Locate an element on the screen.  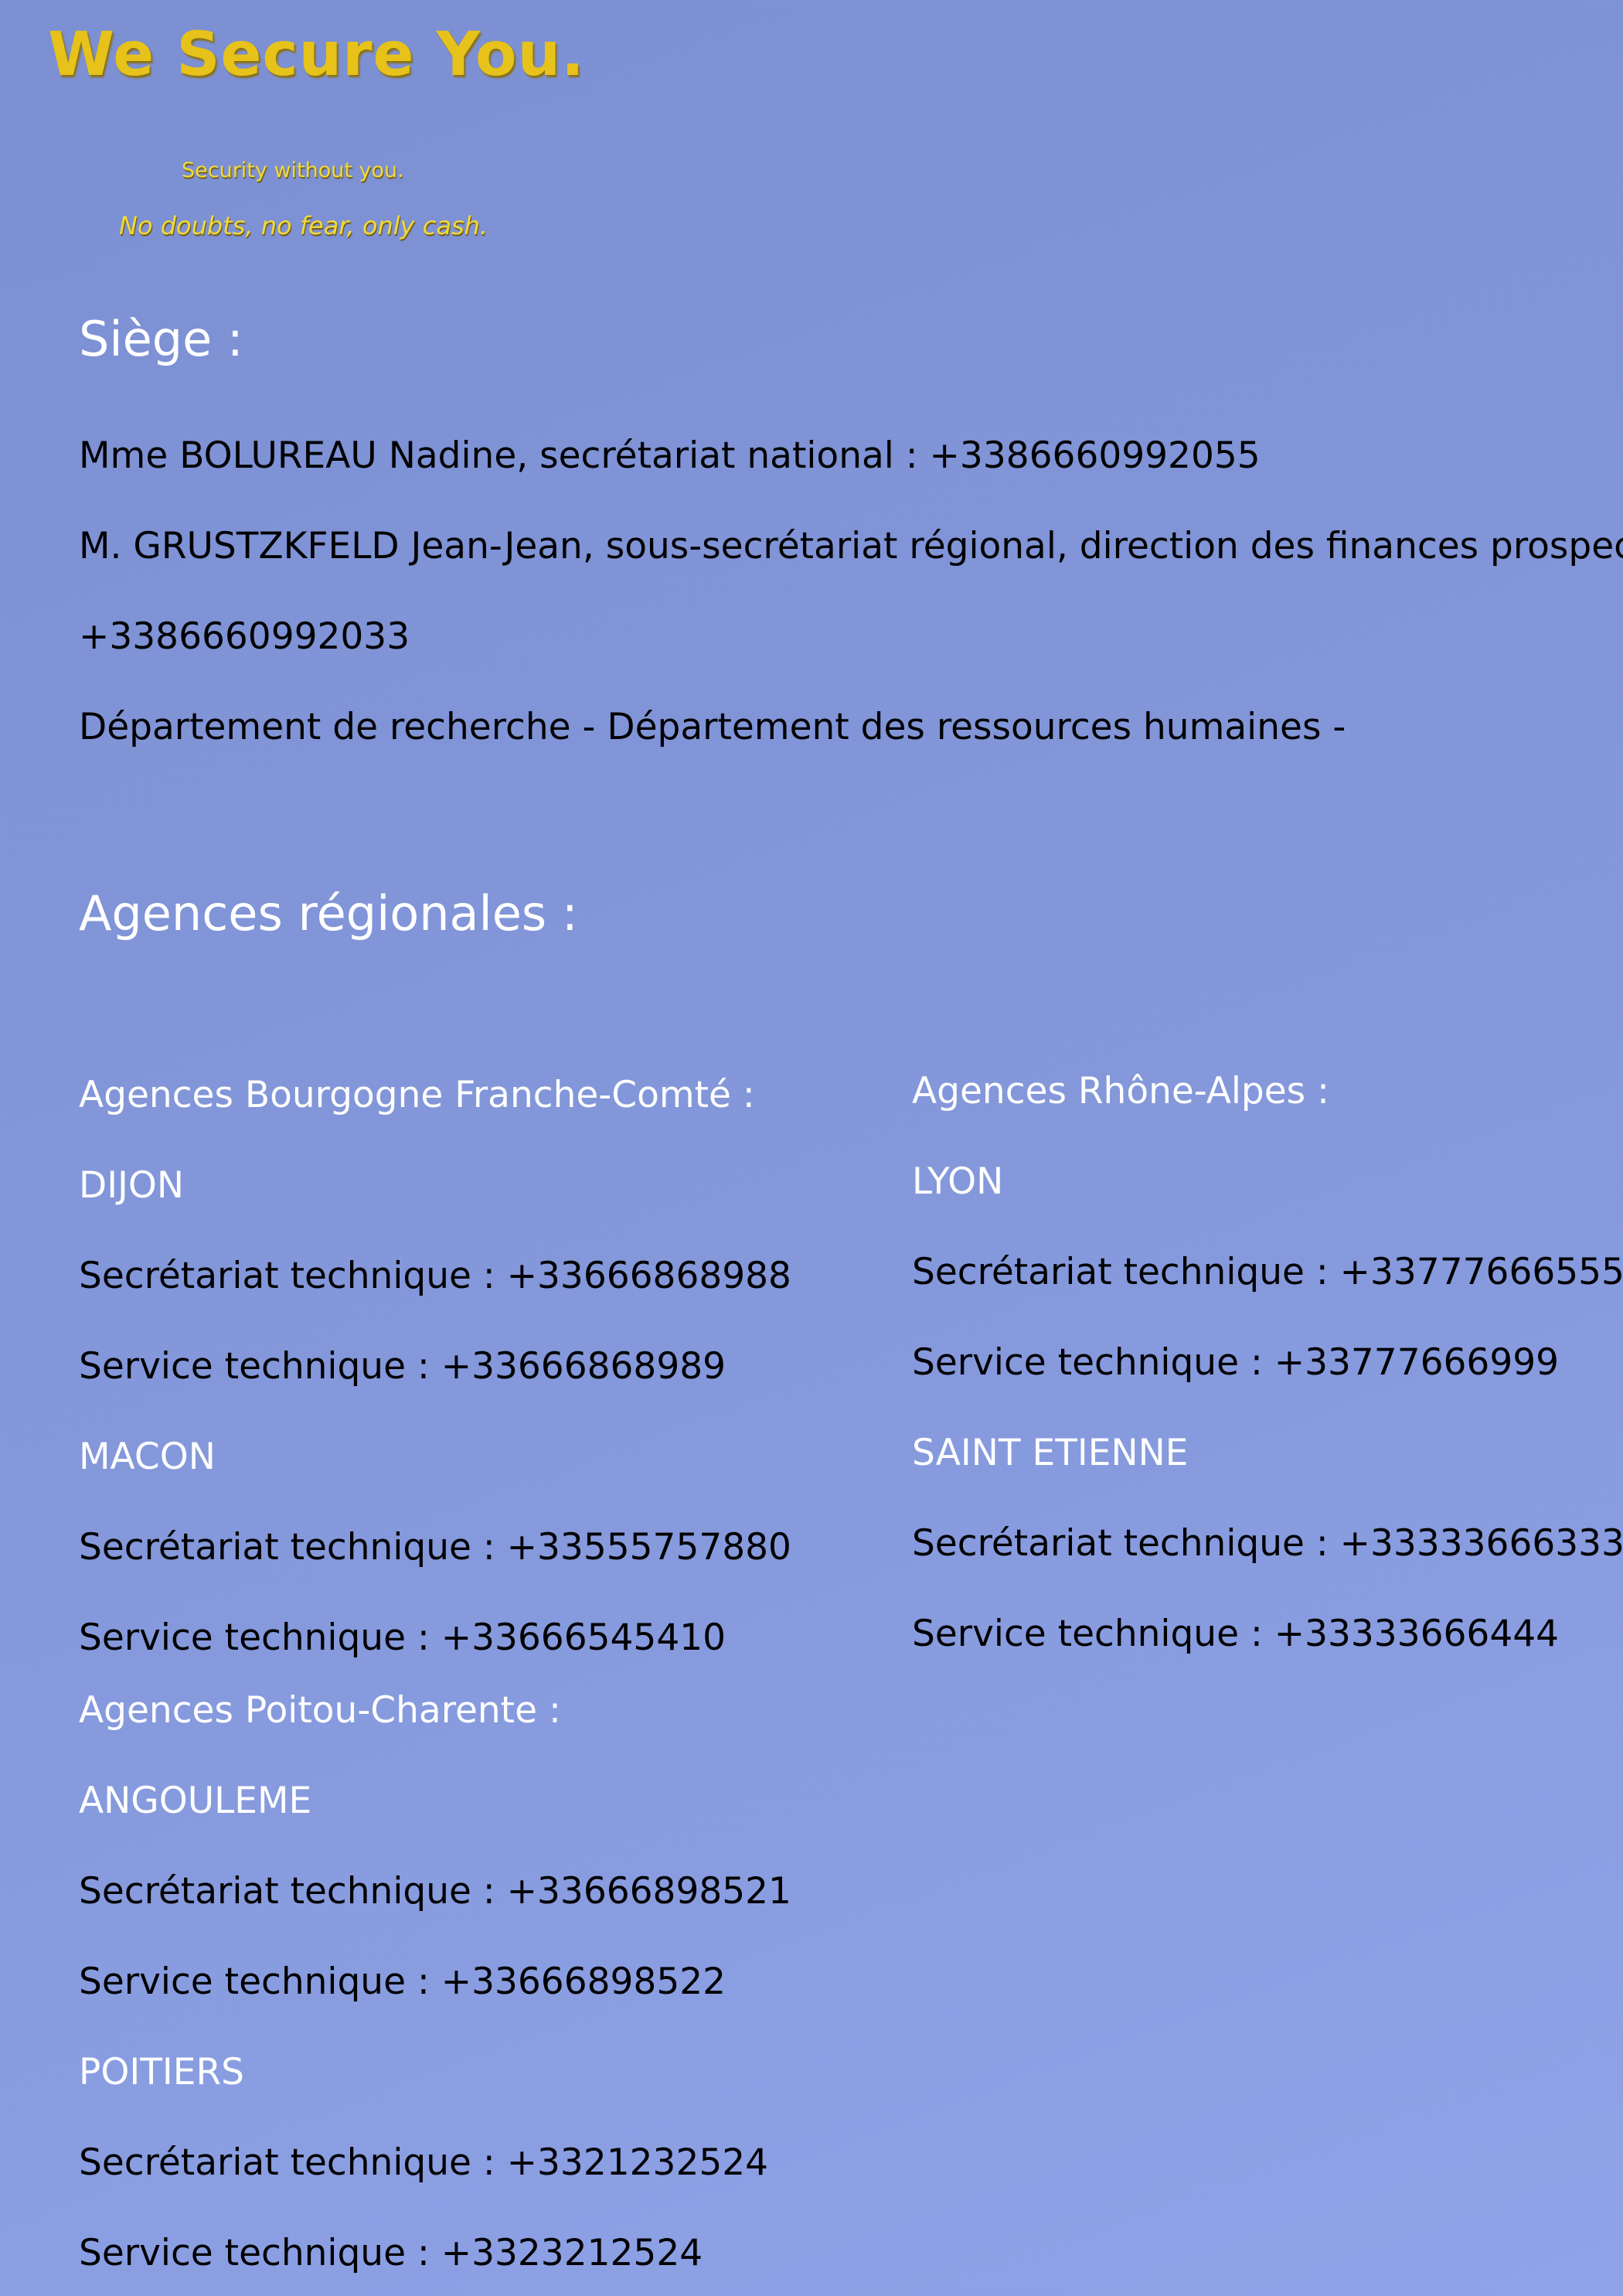
angouleme-secretariat: Secrétariat technique : +33666898521 is located at coordinates (435, 1891).